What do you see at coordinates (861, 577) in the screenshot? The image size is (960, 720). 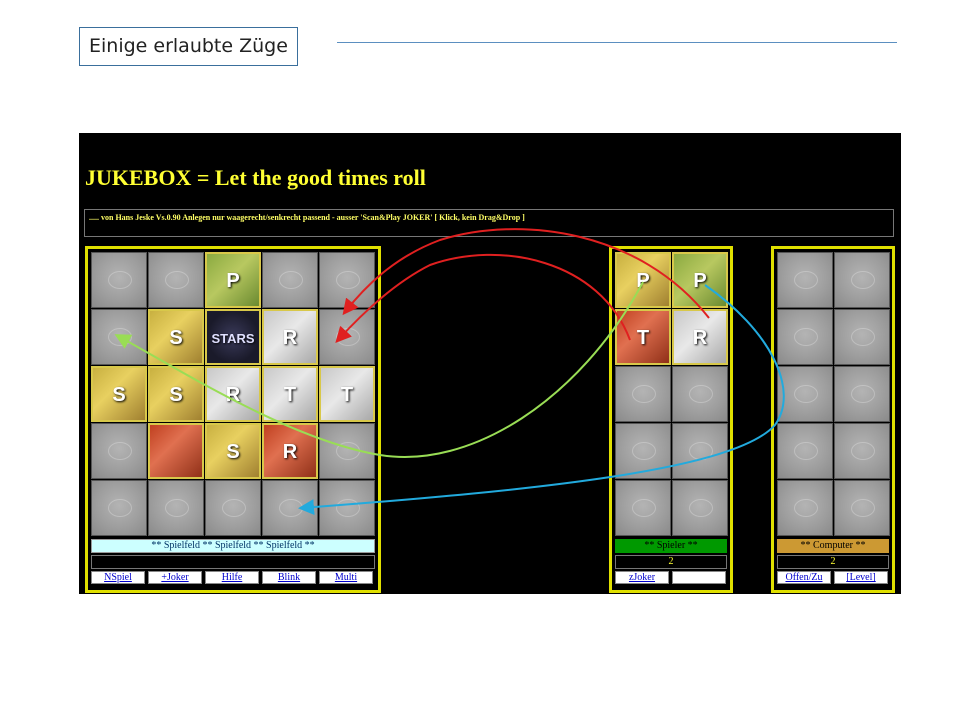 I see `level-button: [Level]` at bounding box center [861, 577].